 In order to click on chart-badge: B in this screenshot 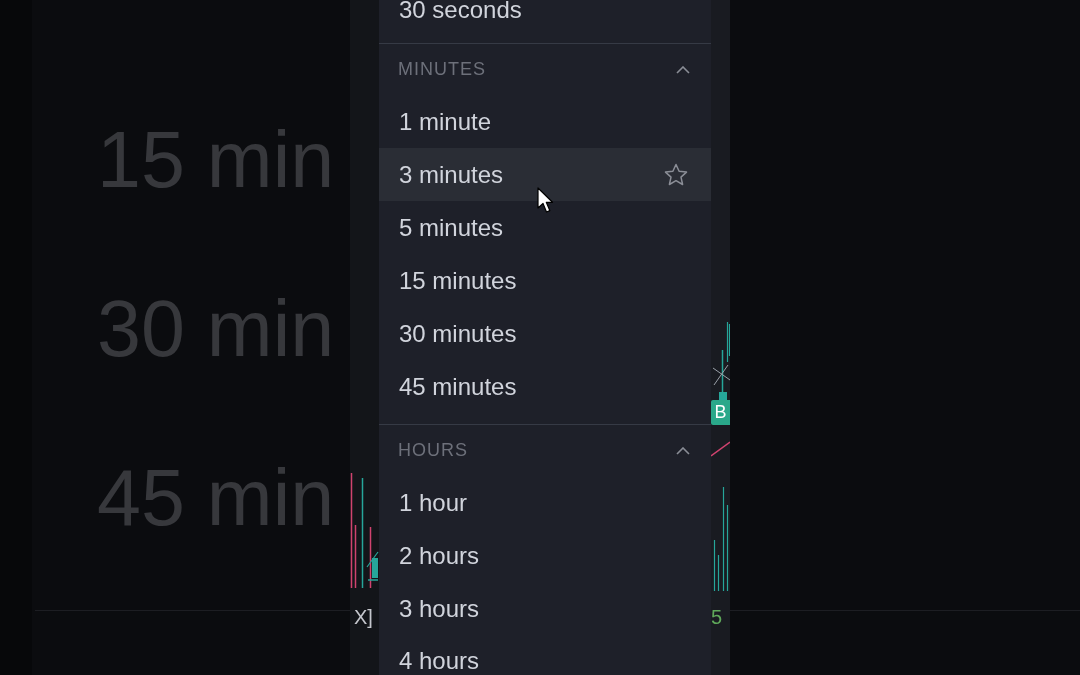, I will do `click(720, 412)`.